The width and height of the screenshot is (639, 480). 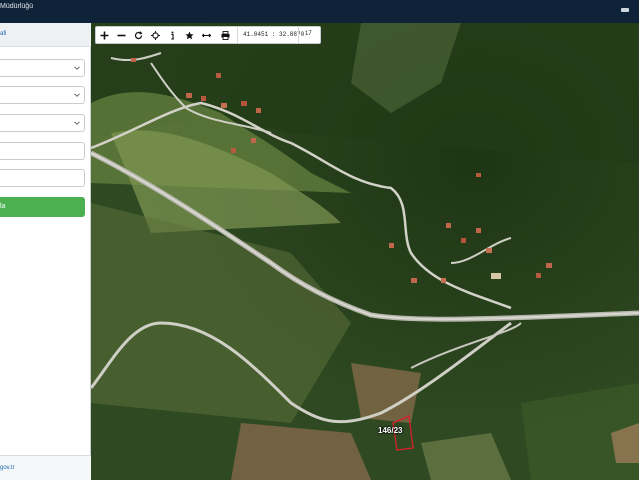 I want to click on measure-icon, so click(x=206, y=35).